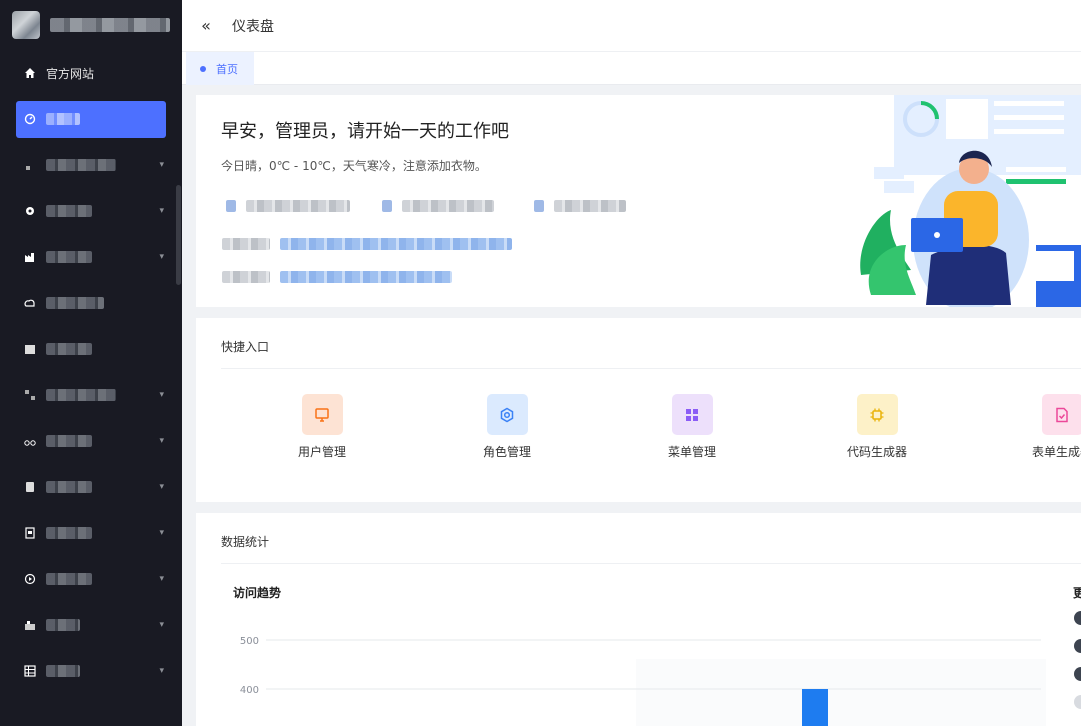 This screenshot has height=726, width=1081. Describe the element at coordinates (227, 69) in the screenshot. I see `tab-label: 首页` at that location.